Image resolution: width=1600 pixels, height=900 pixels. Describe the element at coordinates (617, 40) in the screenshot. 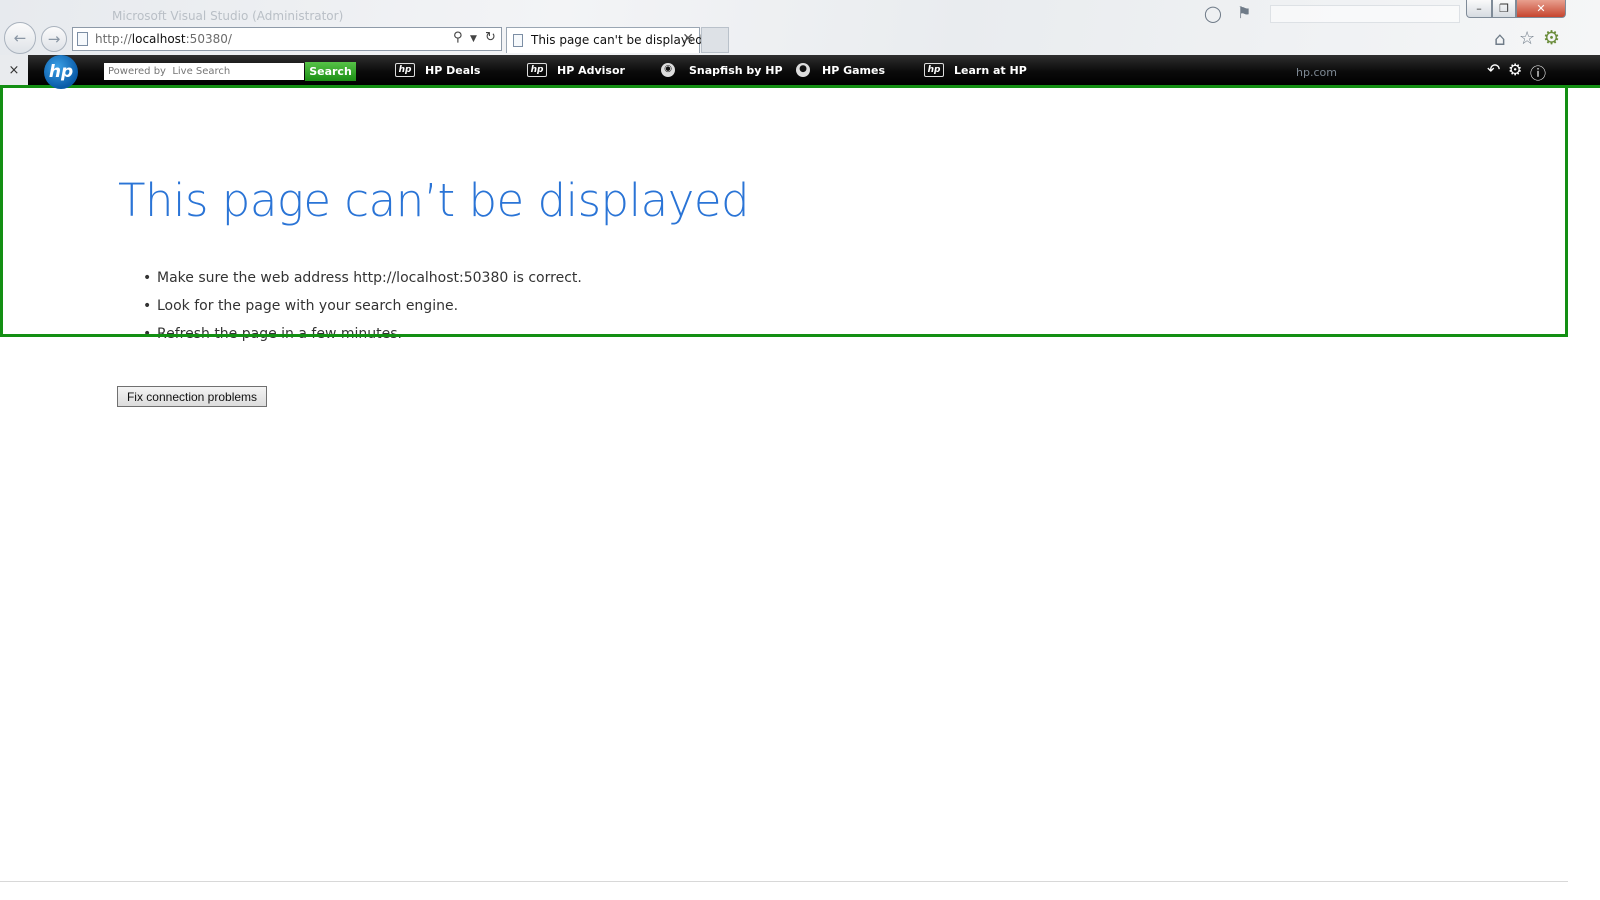

I see `tab-label: This page can't be displayed` at that location.